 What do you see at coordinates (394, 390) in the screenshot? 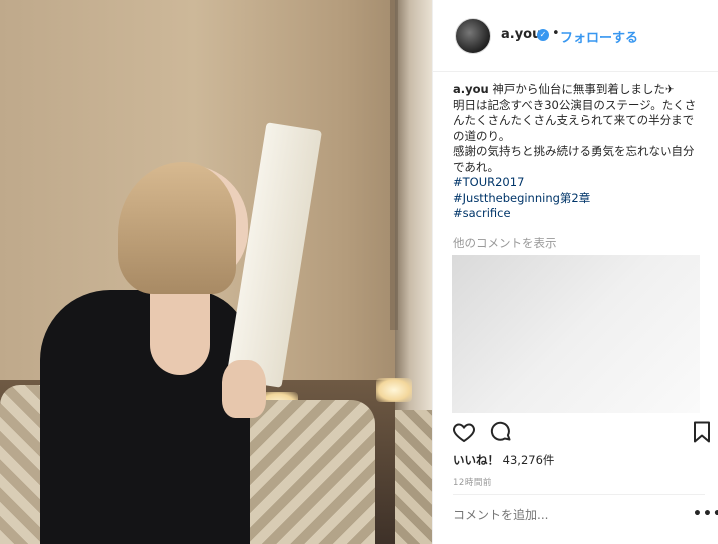
I see `photo-lamp` at bounding box center [394, 390].